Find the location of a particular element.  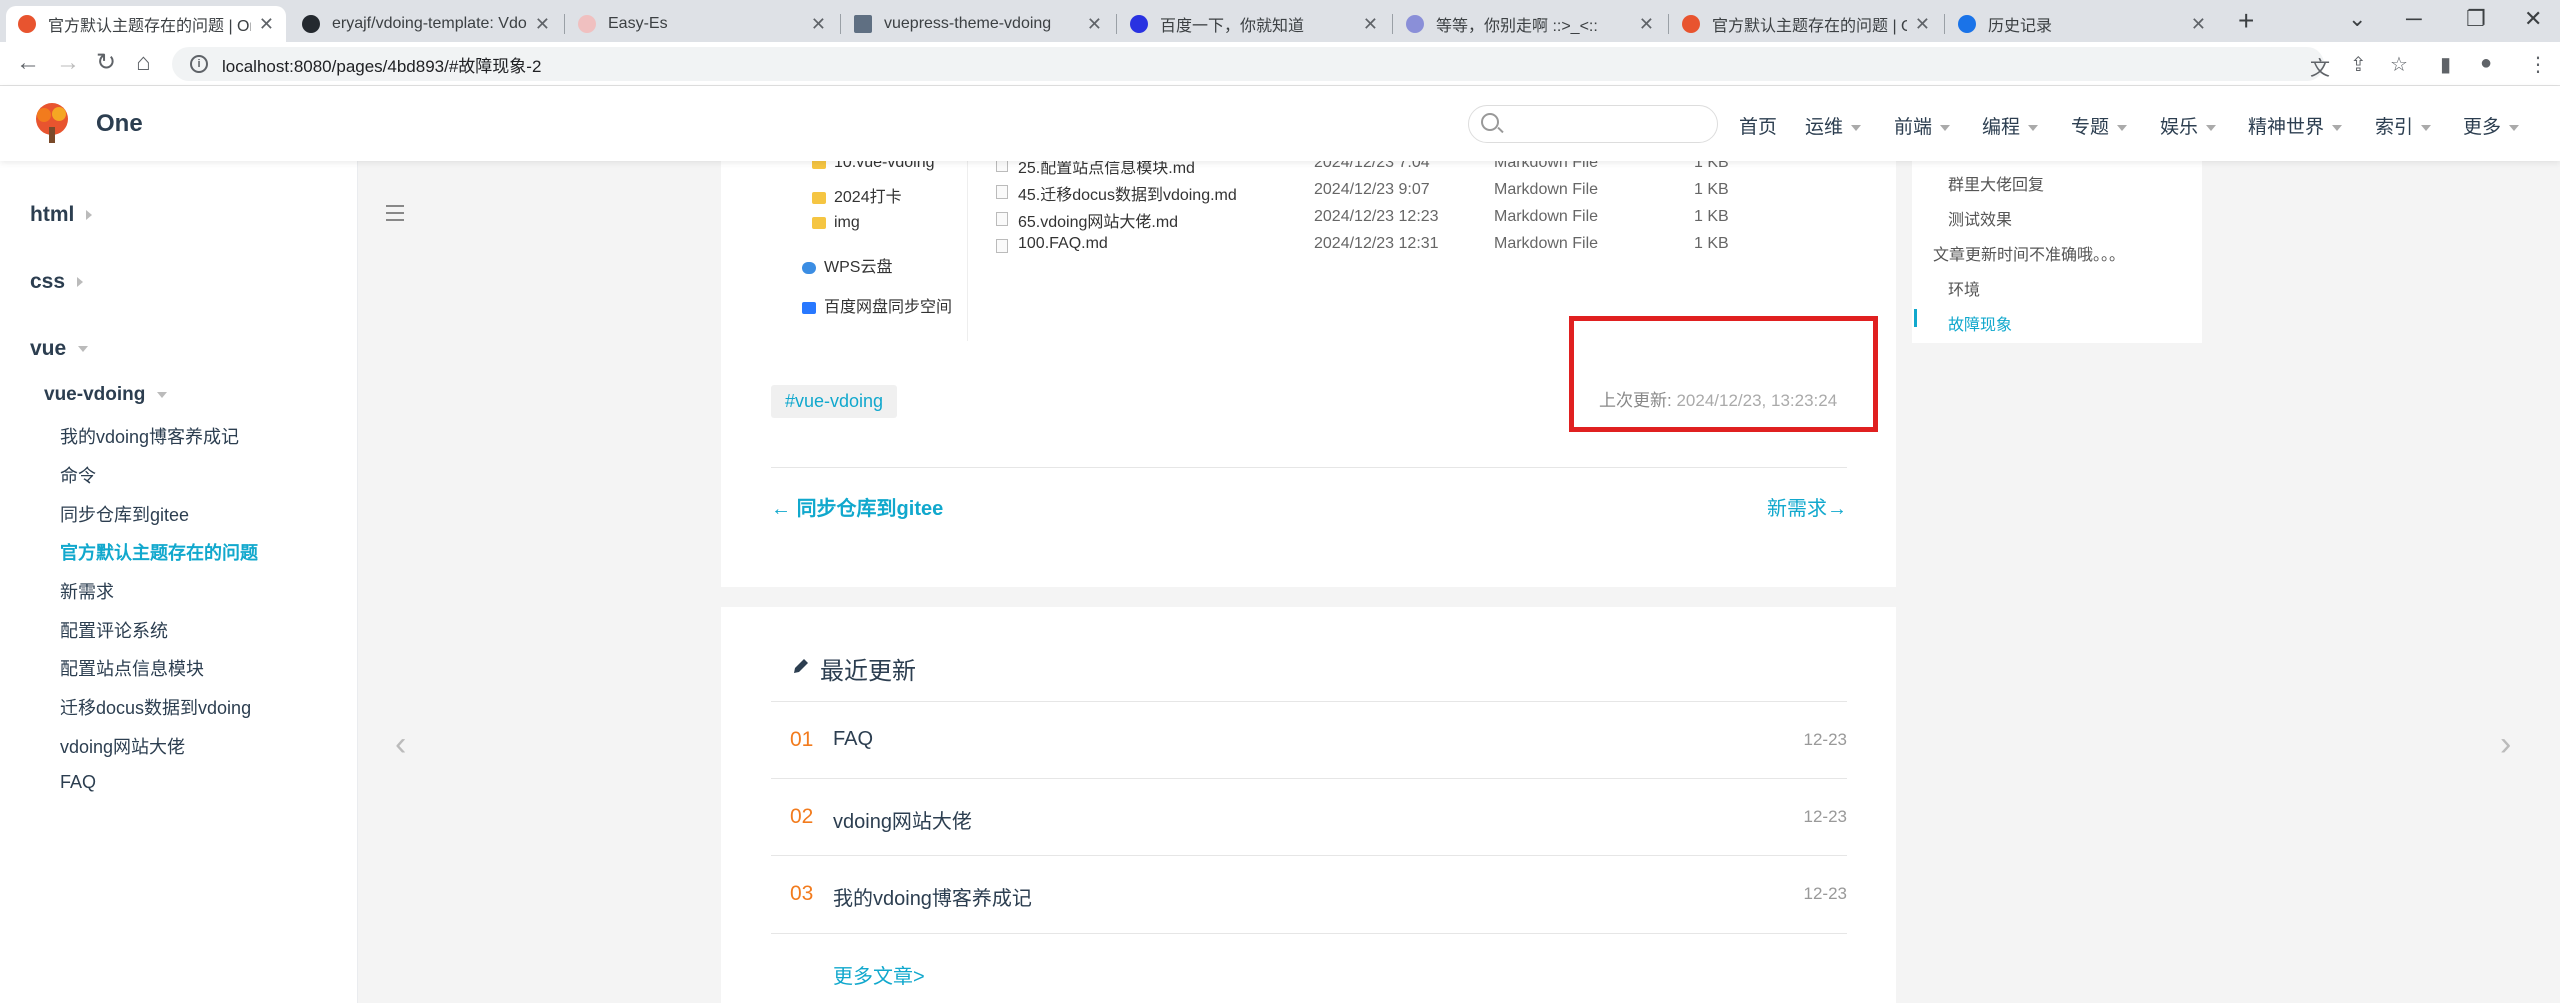

next-article-link: 新需求→ is located at coordinates (1807, 506).